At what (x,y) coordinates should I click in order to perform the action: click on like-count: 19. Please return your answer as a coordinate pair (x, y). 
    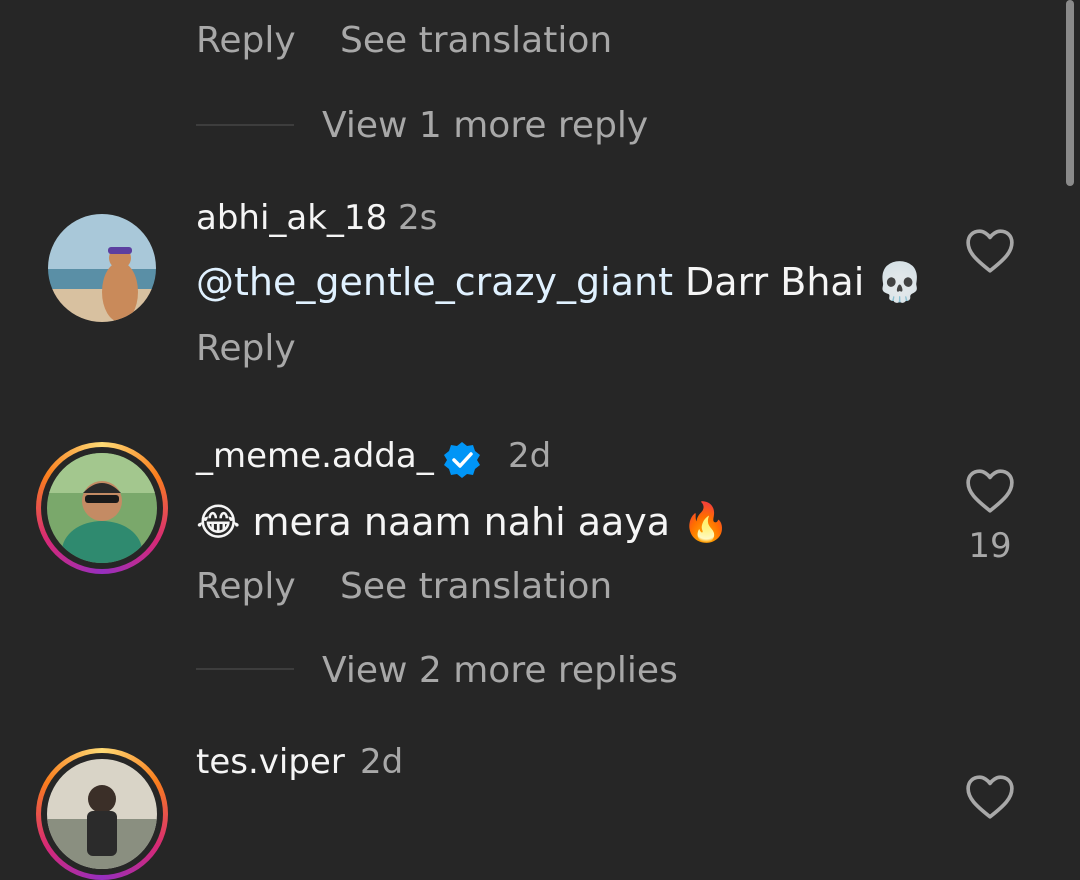
    Looking at the image, I should click on (990, 546).